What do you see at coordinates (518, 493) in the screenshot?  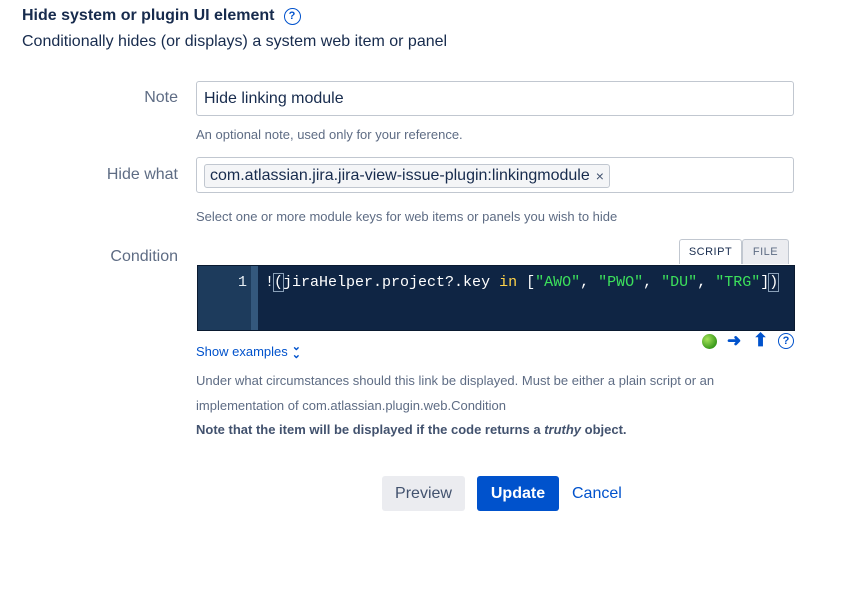 I see `update-button: Update` at bounding box center [518, 493].